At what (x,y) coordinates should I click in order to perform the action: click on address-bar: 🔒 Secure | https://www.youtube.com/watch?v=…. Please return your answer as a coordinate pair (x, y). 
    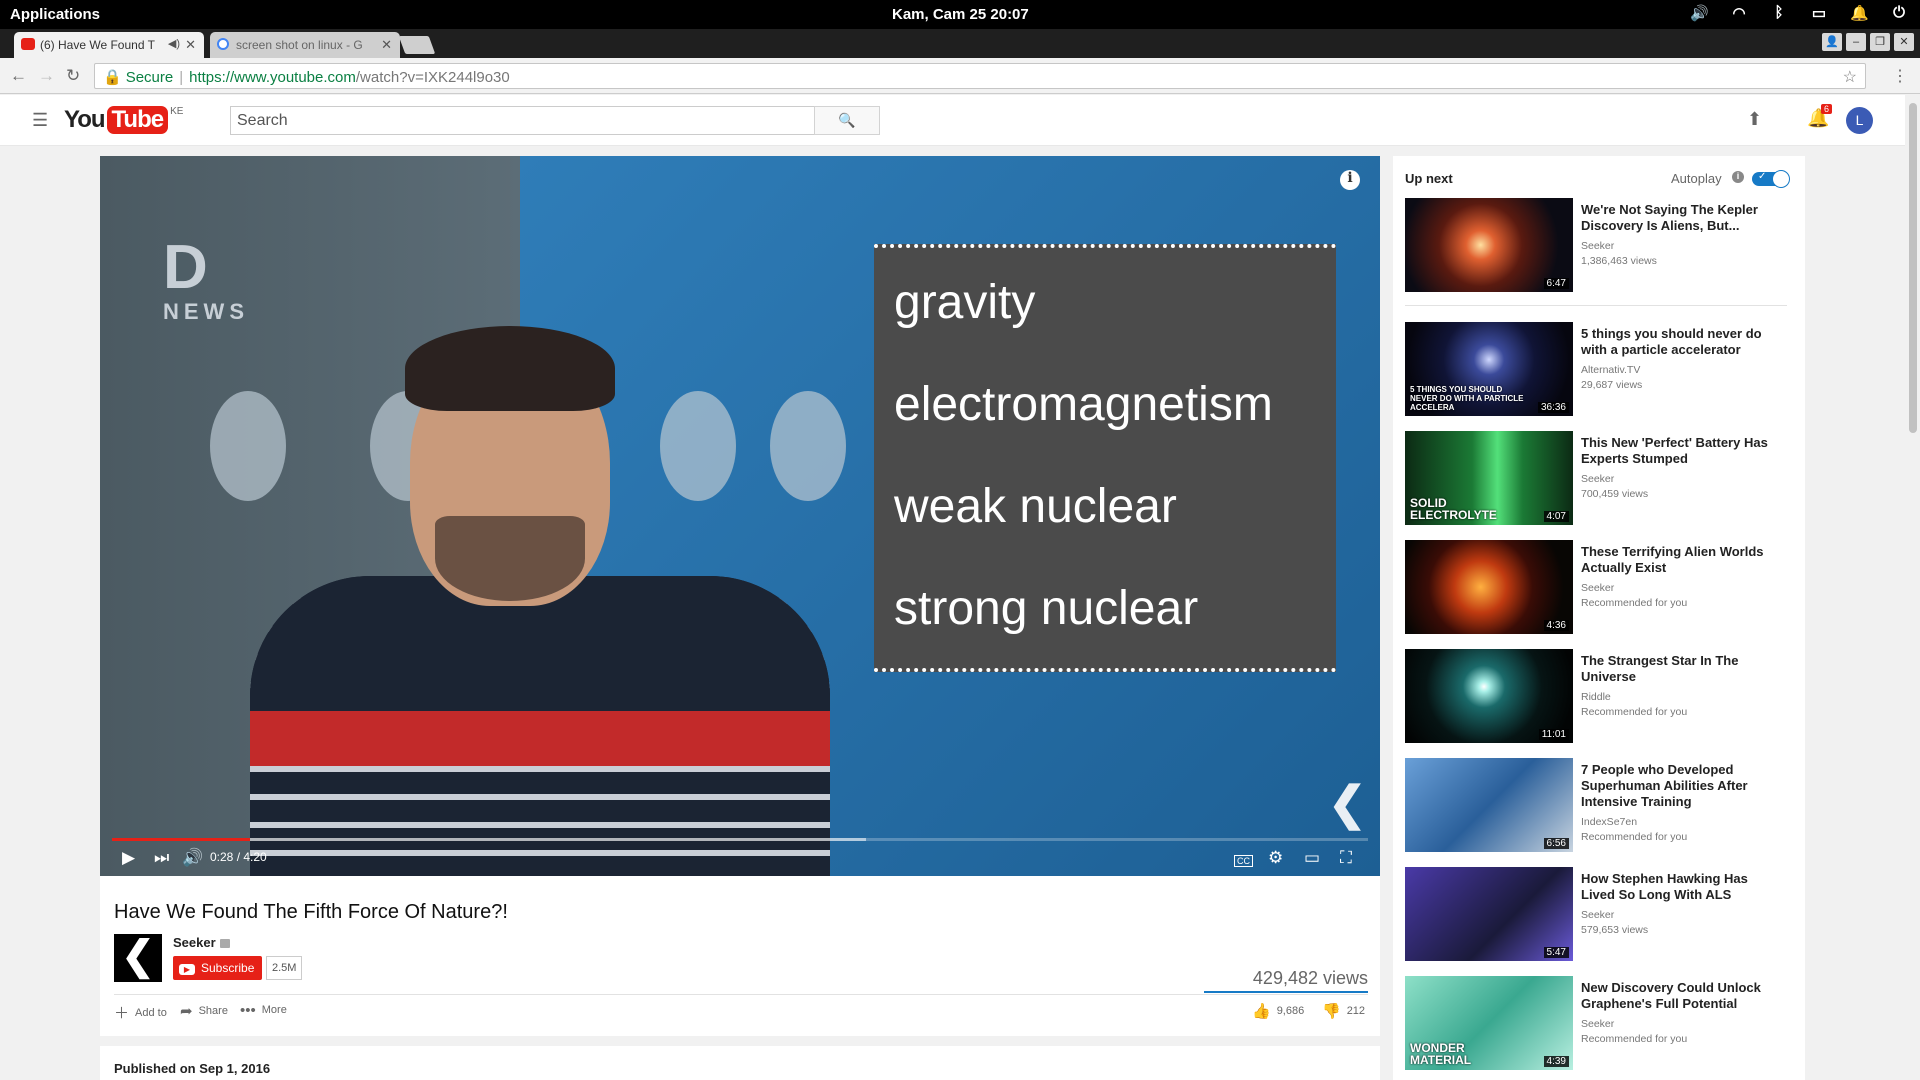
    Looking at the image, I should click on (980, 76).